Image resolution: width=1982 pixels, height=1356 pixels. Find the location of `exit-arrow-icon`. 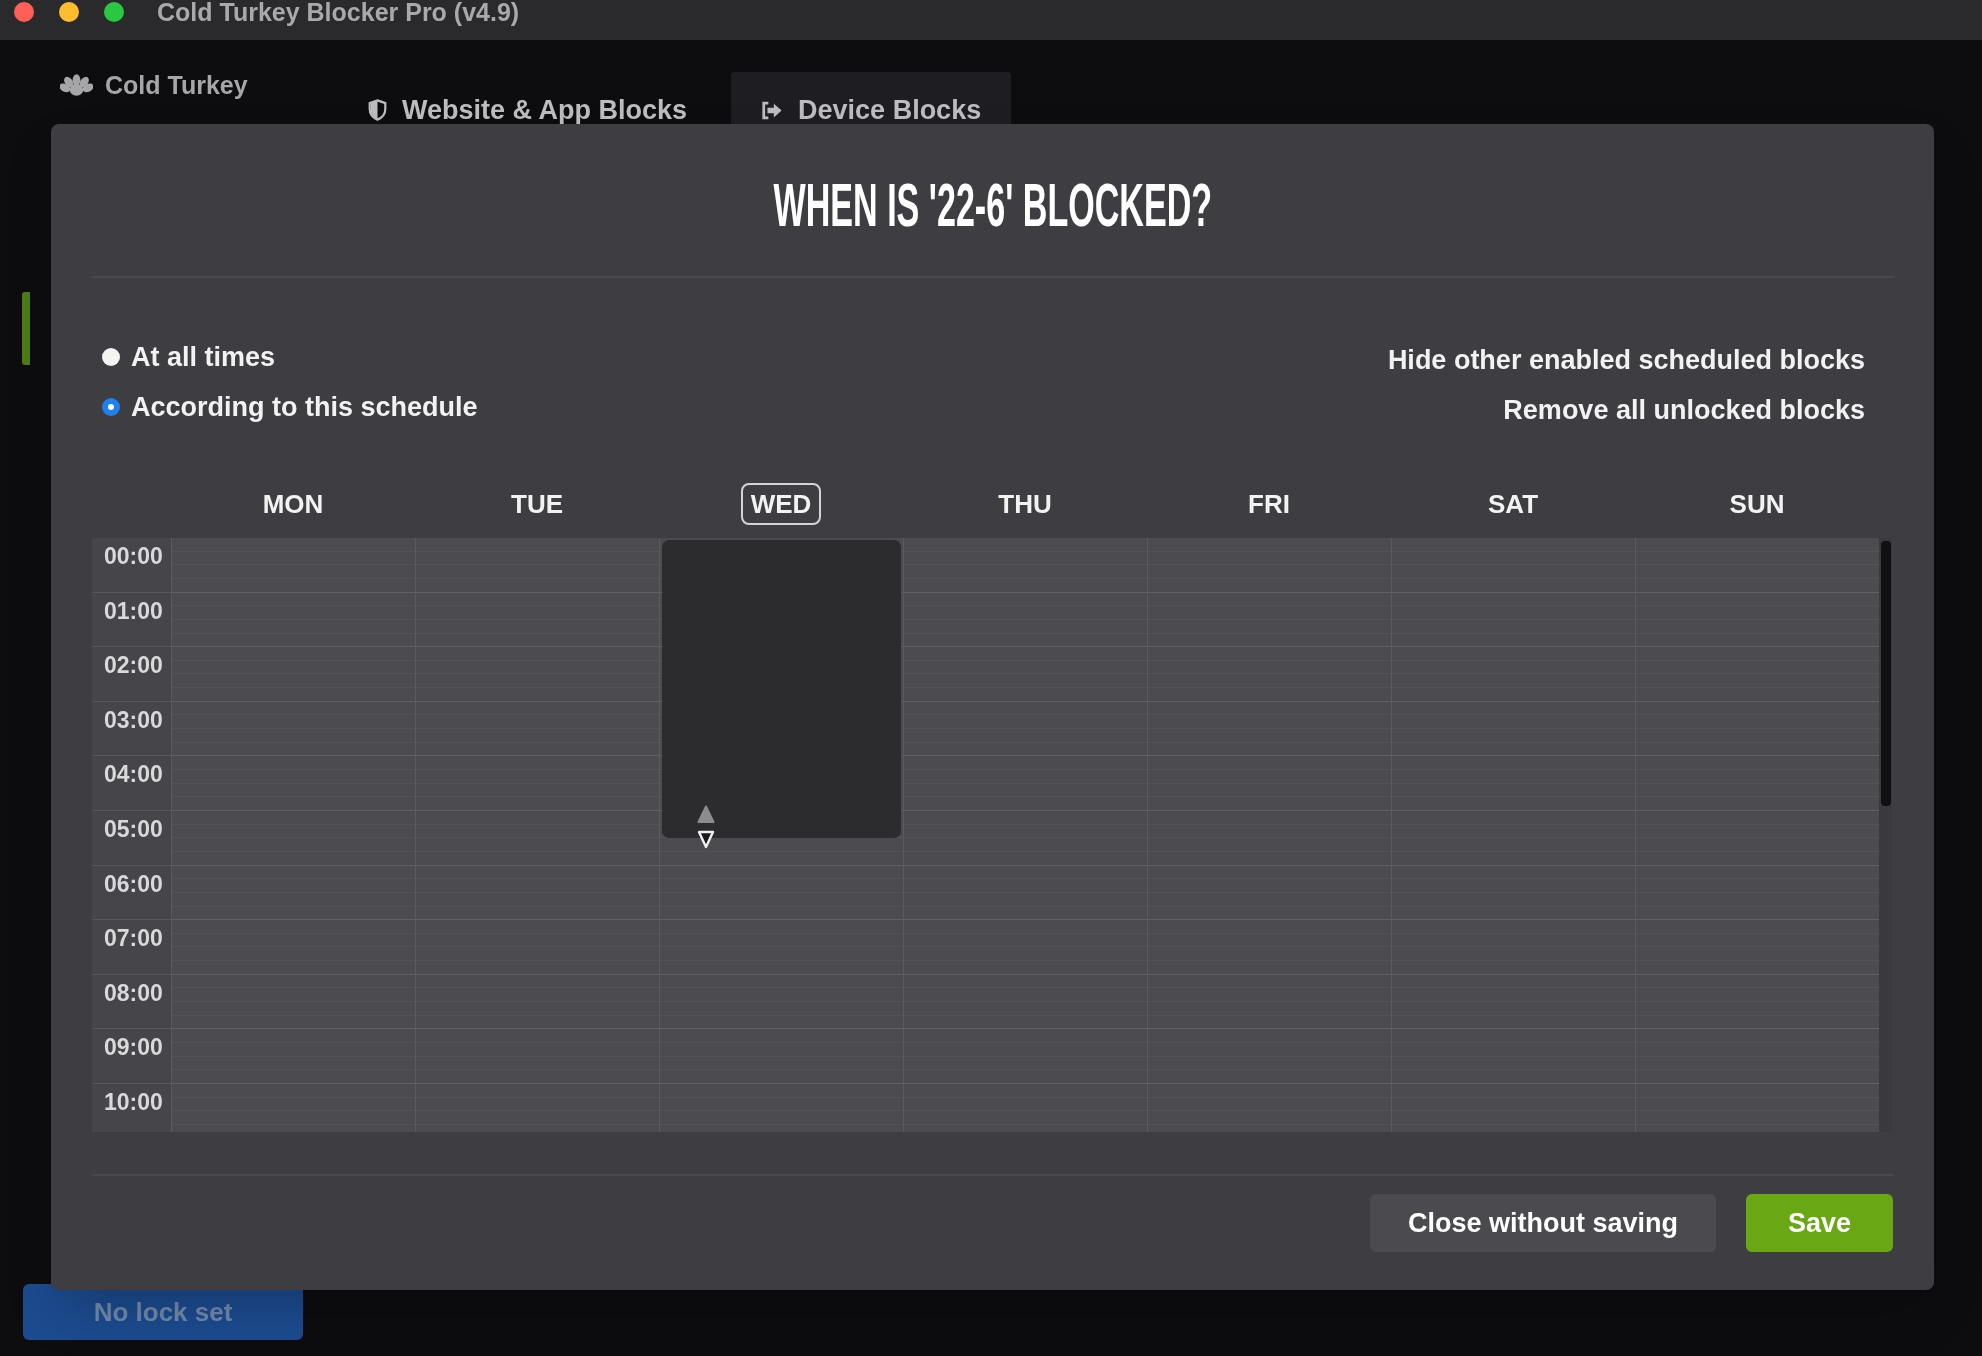

exit-arrow-icon is located at coordinates (772, 110).